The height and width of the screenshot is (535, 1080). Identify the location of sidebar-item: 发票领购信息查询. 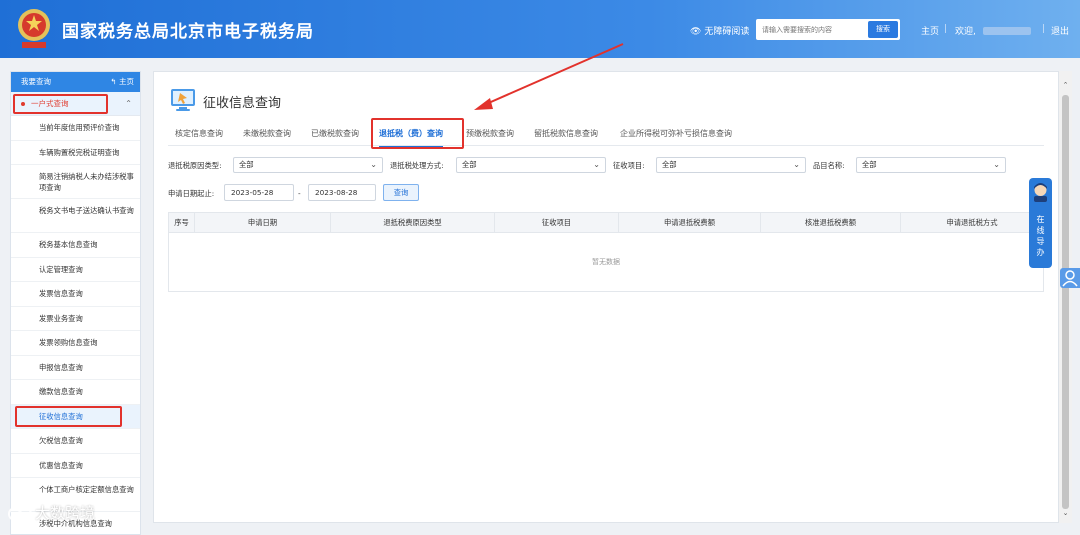
(75, 343).